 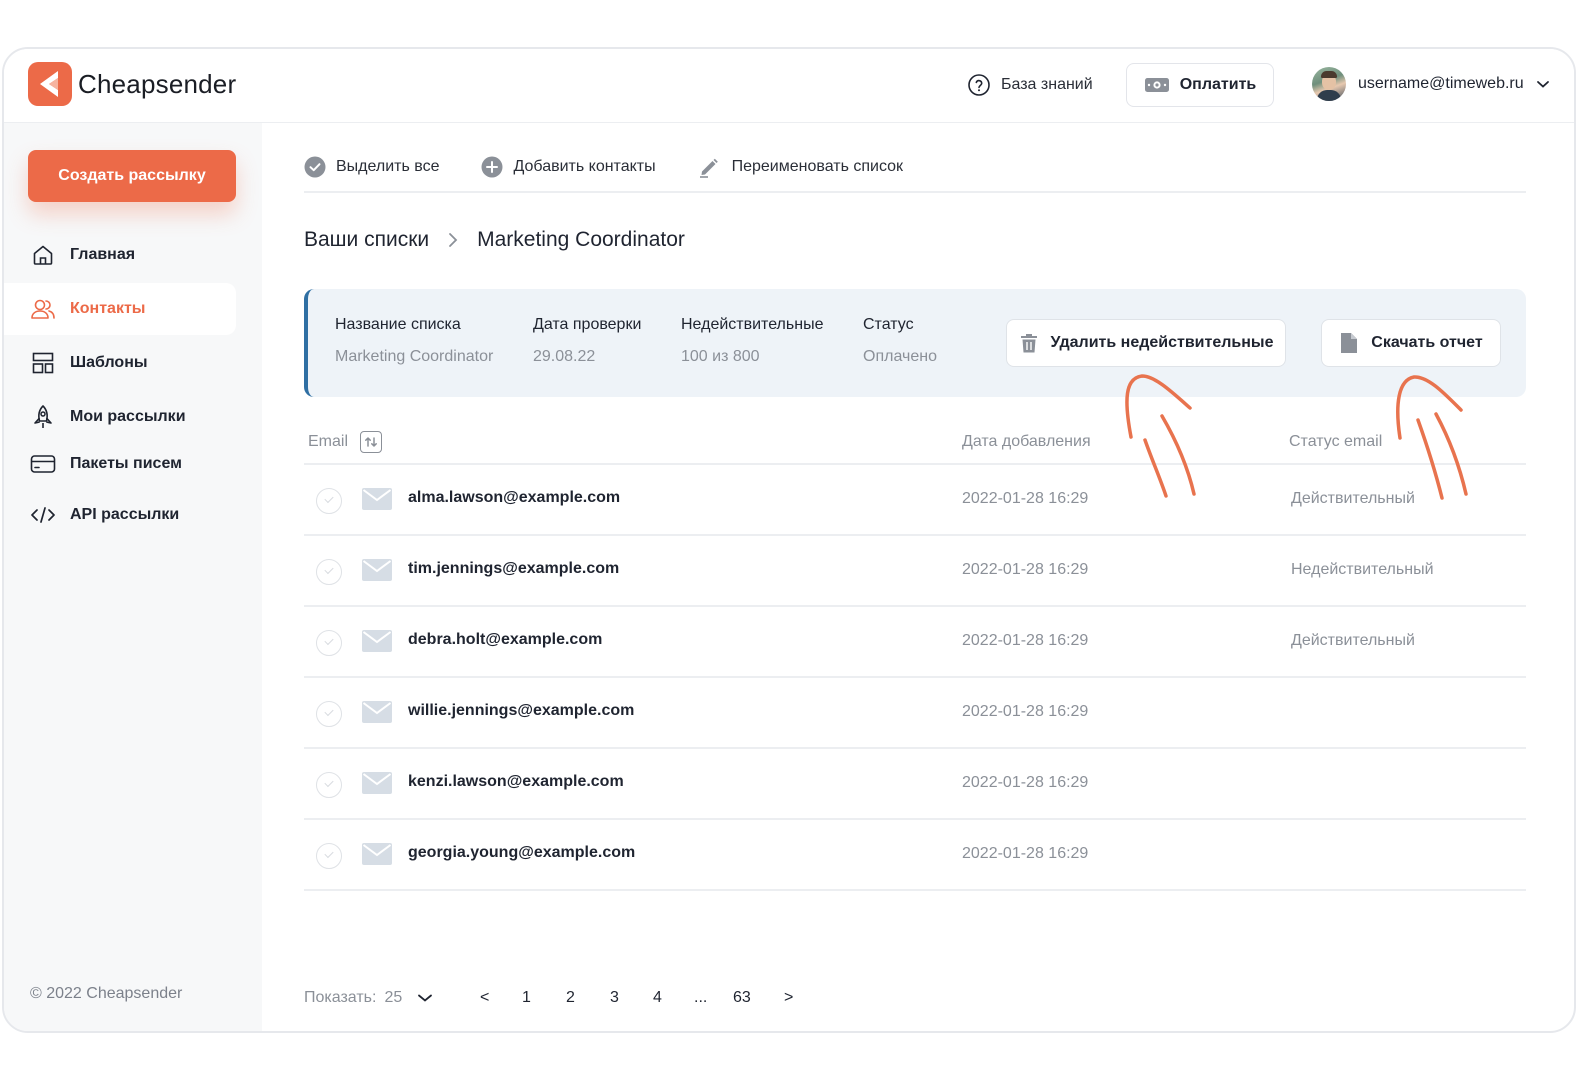 What do you see at coordinates (50, 84) in the screenshot?
I see `logo-icon` at bounding box center [50, 84].